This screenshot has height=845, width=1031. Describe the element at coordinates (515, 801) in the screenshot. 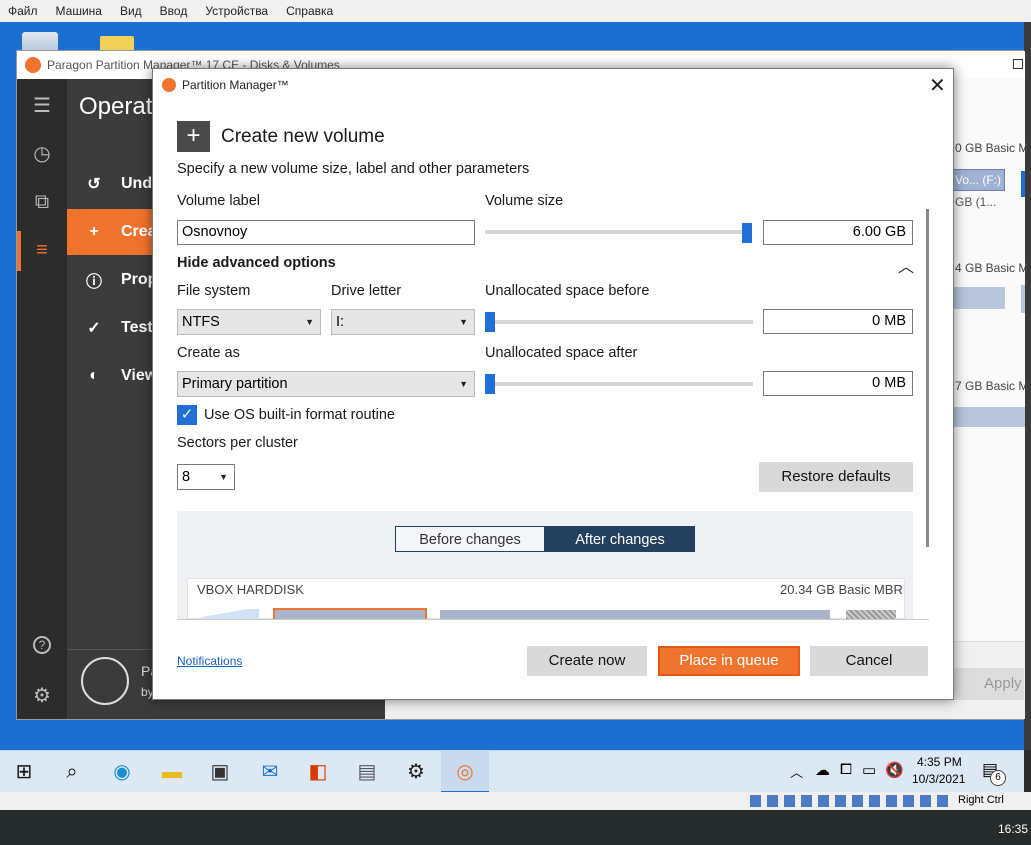

I see `vbox-status-bar: Right Ctrl` at that location.